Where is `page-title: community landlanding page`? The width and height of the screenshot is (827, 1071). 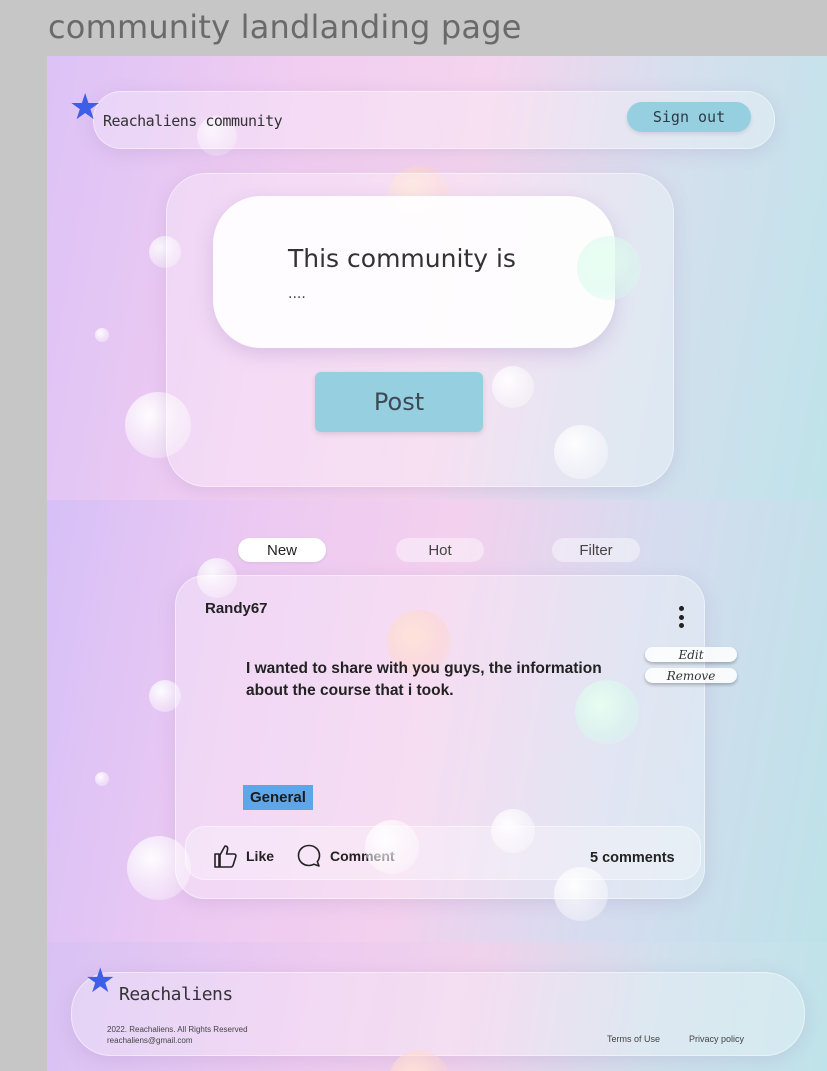
page-title: community landlanding page is located at coordinates (285, 27).